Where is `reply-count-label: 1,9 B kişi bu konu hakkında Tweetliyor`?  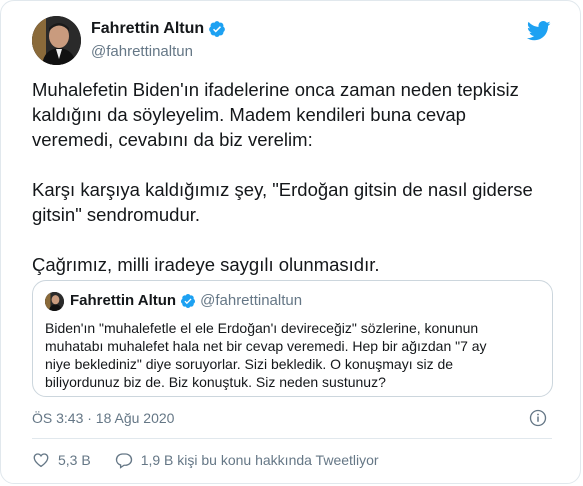
reply-count-label: 1,9 B kişi bu konu hakkında Tweetliyor is located at coordinates (259, 460).